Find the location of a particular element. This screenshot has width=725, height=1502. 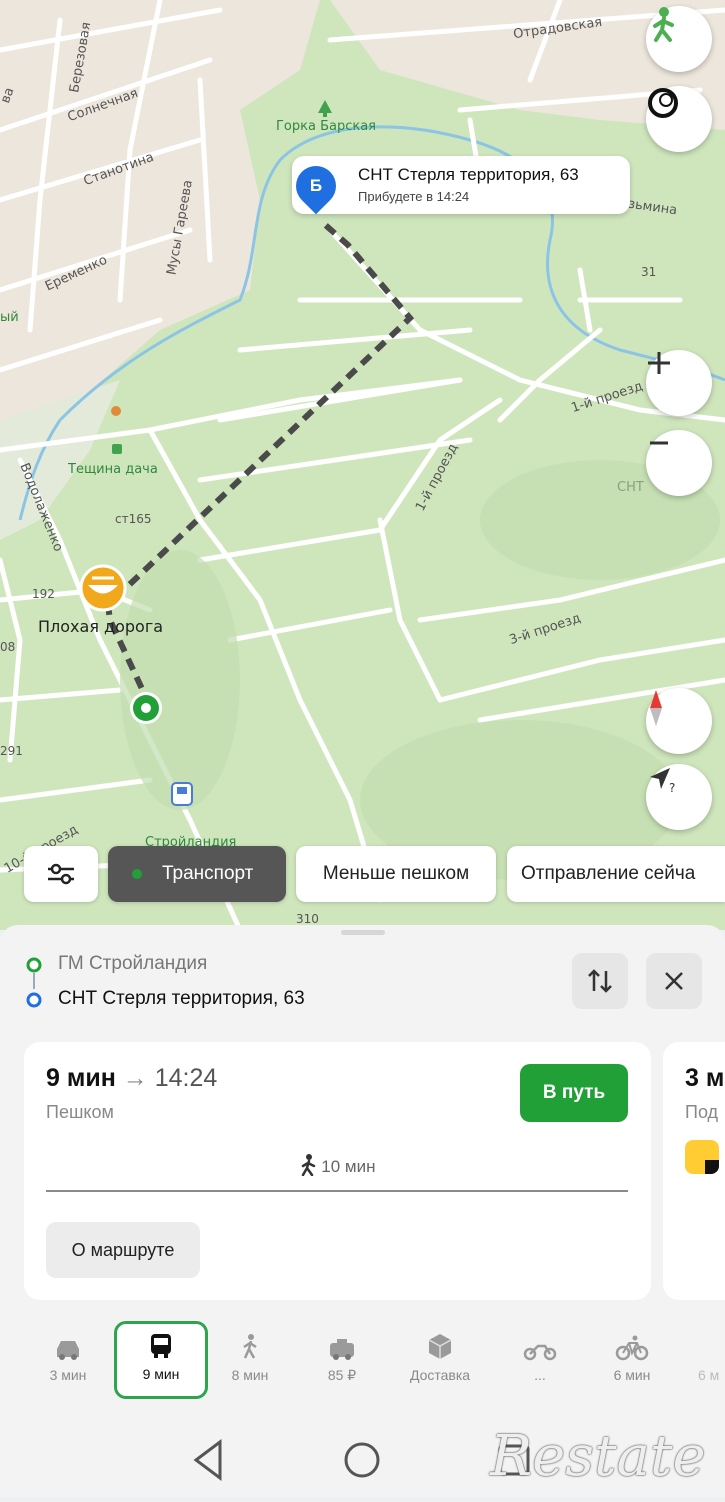

pedestrian-icon is located at coordinates (663, 24).